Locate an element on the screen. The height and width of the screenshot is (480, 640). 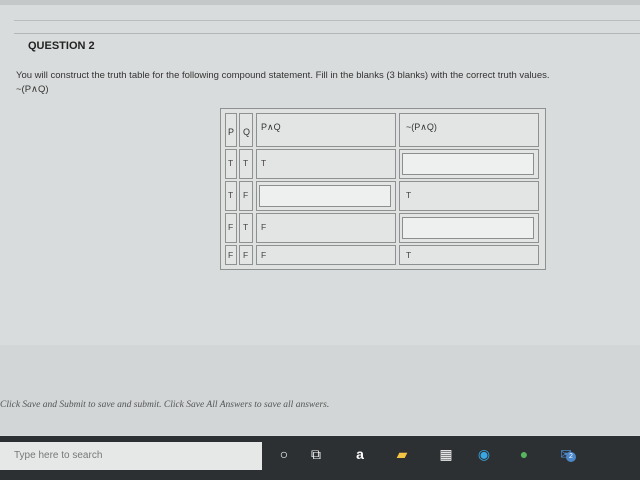
cell-p-and-q is located at coordinates (326, 196).